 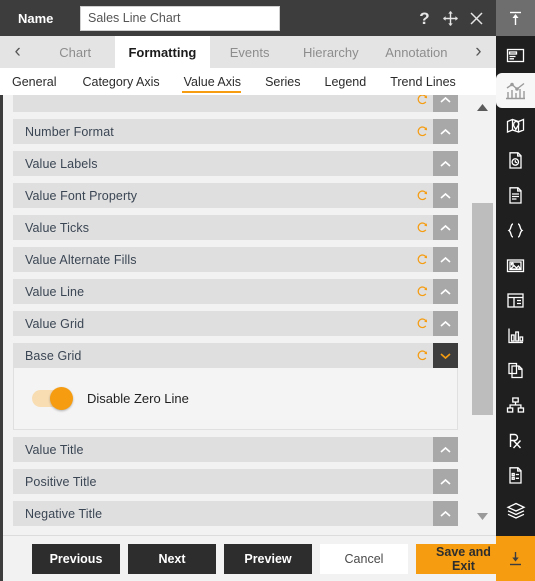 I want to click on rail-item-table-grid, so click(x=515, y=300).